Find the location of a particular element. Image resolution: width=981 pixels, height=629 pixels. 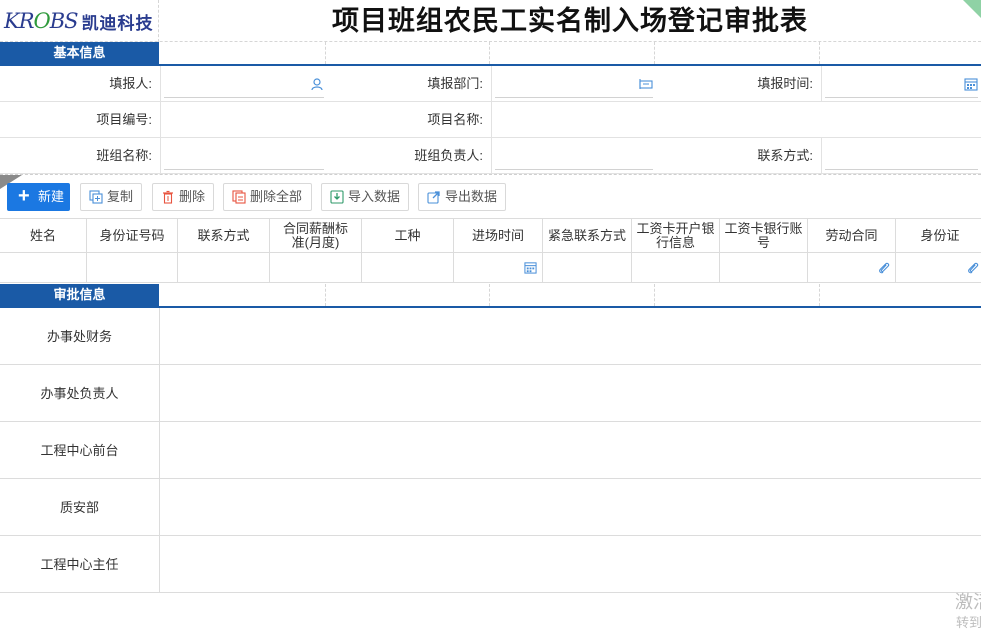

cell-emergency-contact is located at coordinates (587, 267).